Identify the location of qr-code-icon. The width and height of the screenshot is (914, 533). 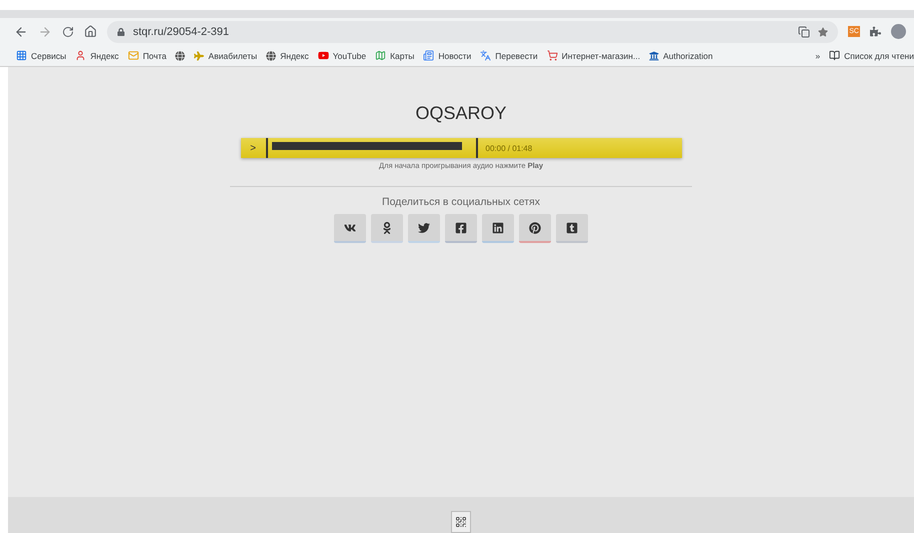
(461, 522).